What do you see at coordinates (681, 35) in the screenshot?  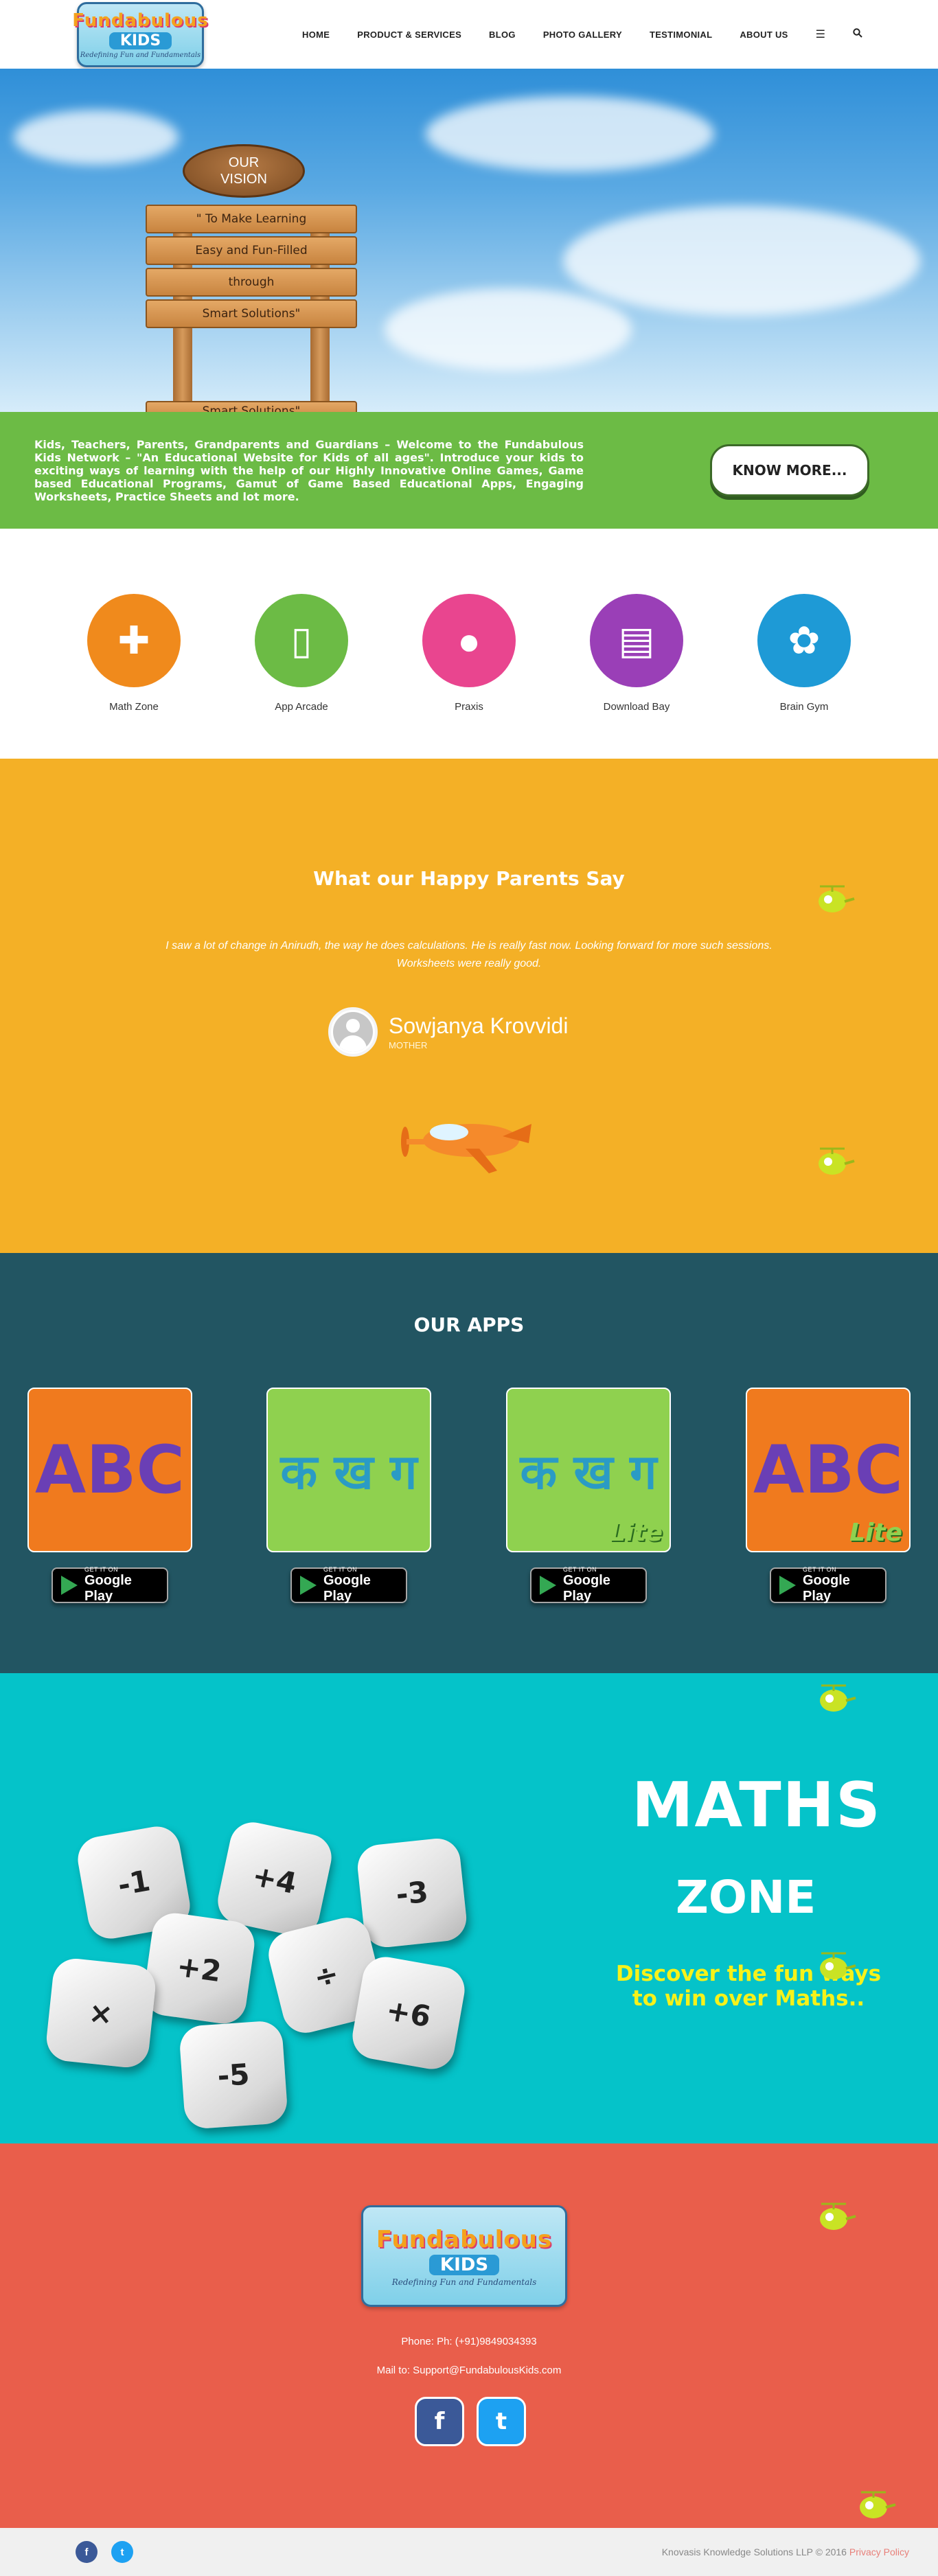 I see `nav-testimonial: TESTIMONIAL` at bounding box center [681, 35].